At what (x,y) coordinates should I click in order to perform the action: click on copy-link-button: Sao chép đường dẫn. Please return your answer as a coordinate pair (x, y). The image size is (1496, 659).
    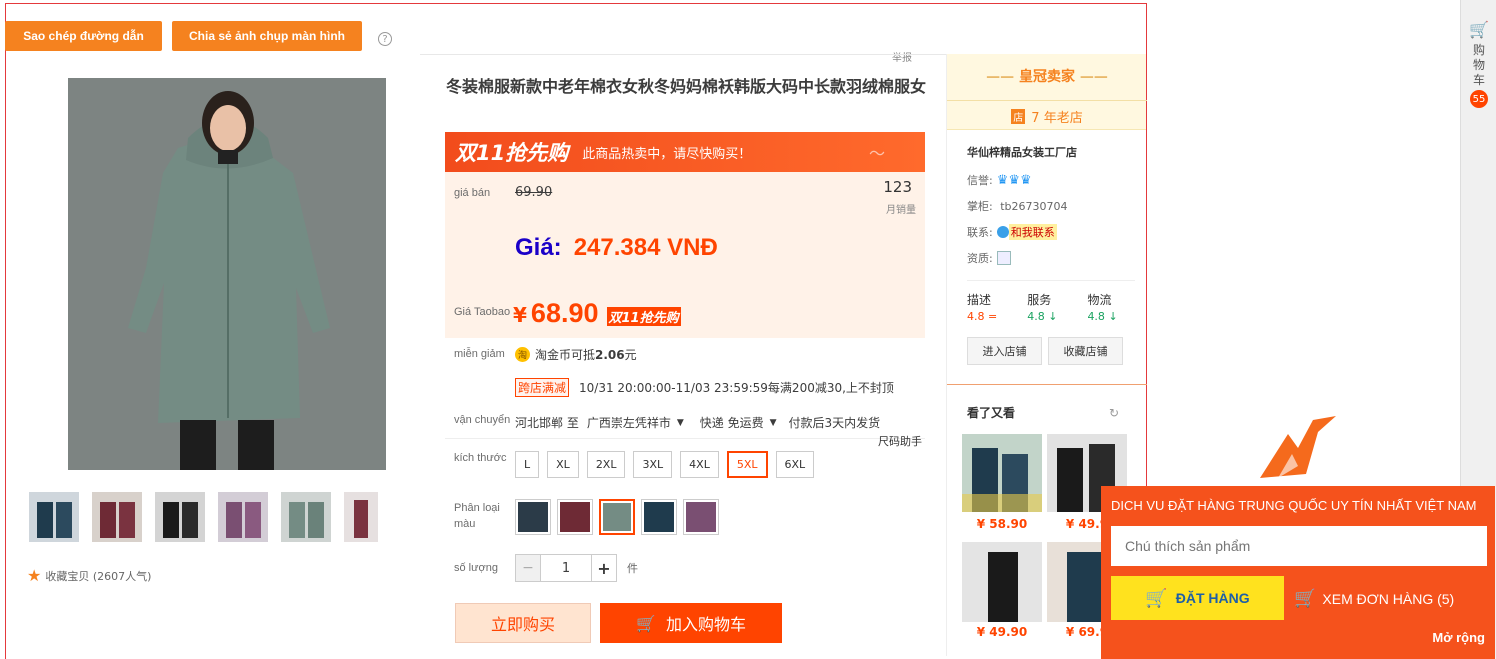
    Looking at the image, I should click on (83, 36).